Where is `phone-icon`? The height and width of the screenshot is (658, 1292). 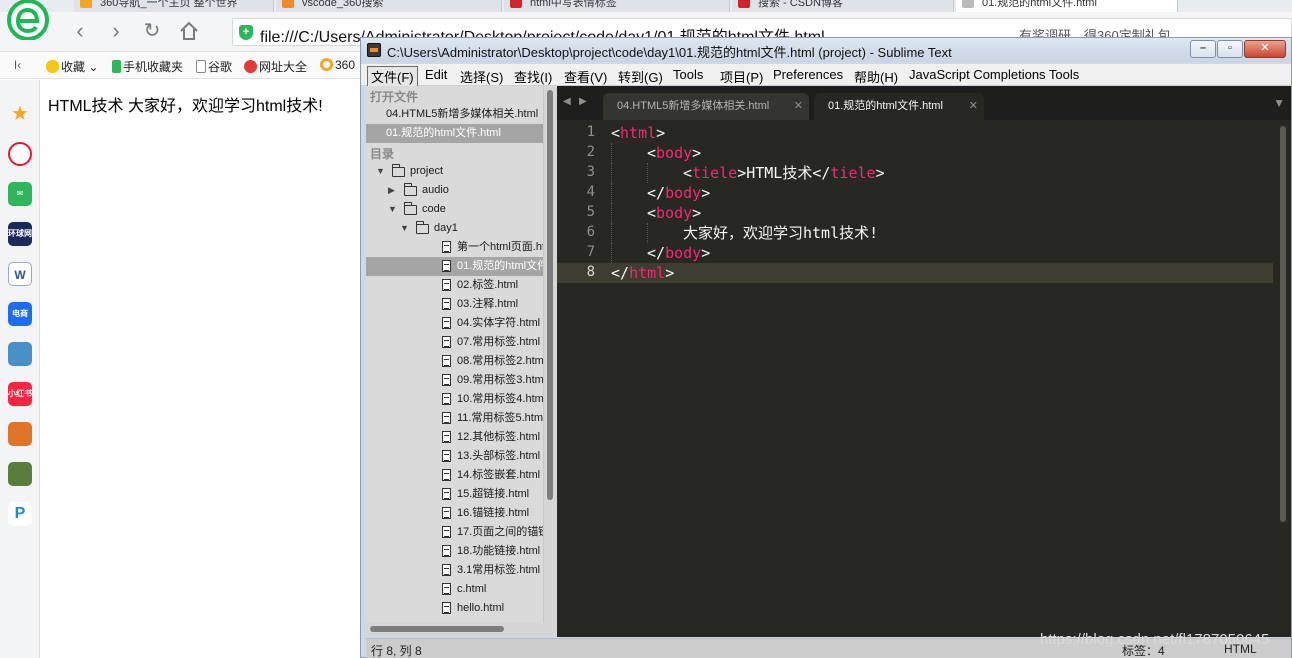
phone-icon is located at coordinates (116, 66).